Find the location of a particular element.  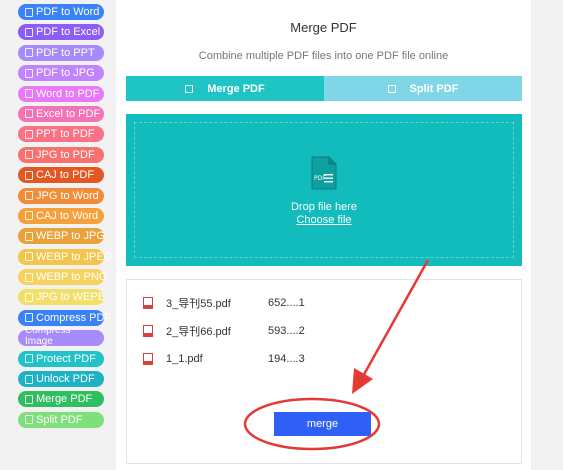

sidebar-item-excel-to-pdf: Excel to PDF is located at coordinates (61, 113).